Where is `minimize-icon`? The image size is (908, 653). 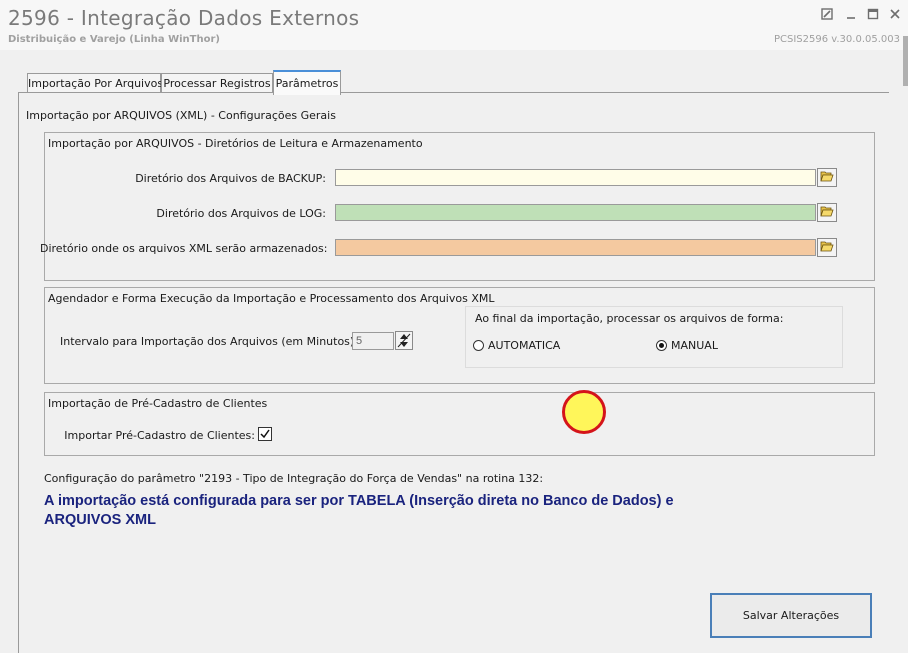 minimize-icon is located at coordinates (851, 15).